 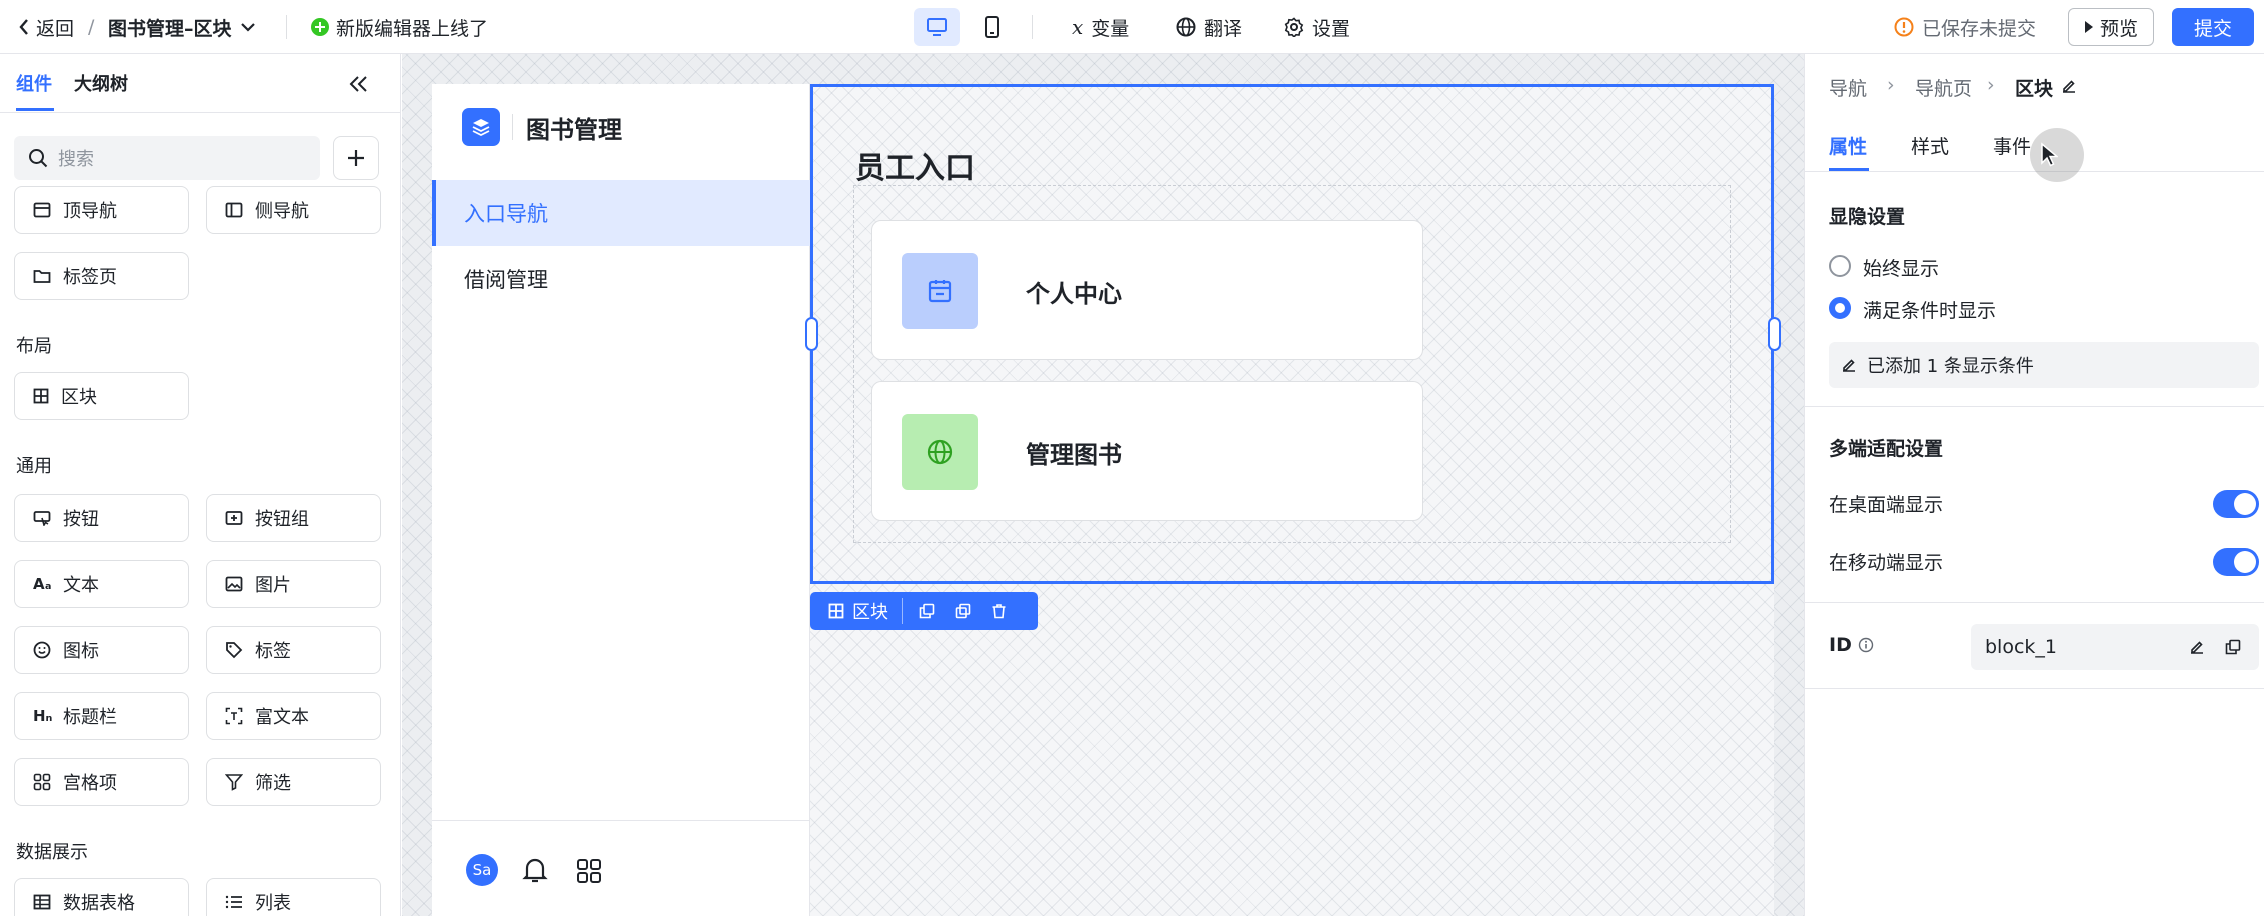 I want to click on component-item: 宫格项, so click(x=101, y=782).